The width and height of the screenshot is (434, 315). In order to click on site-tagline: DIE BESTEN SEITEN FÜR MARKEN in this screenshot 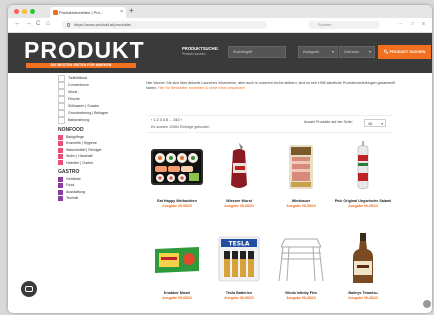, I will do `click(81, 65)`.